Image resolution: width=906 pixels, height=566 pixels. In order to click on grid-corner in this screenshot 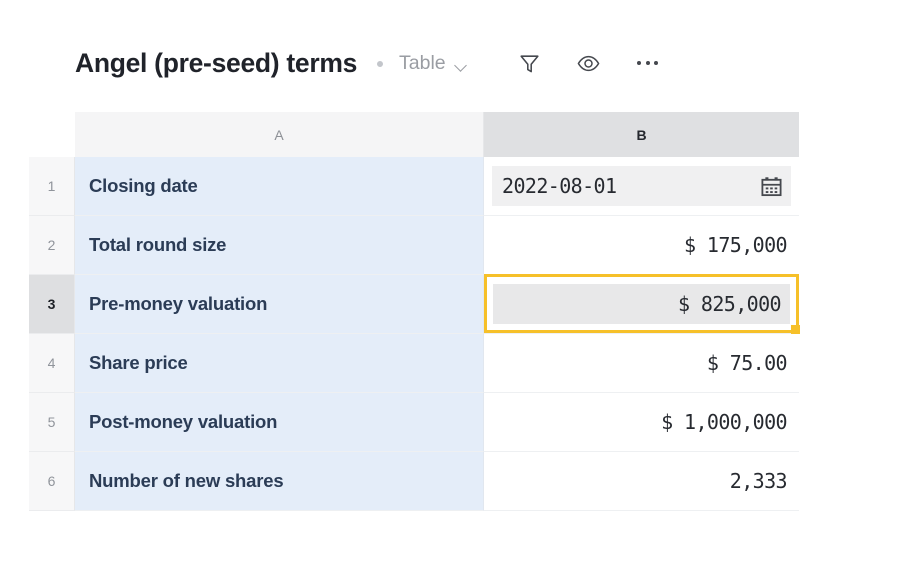, I will do `click(52, 134)`.